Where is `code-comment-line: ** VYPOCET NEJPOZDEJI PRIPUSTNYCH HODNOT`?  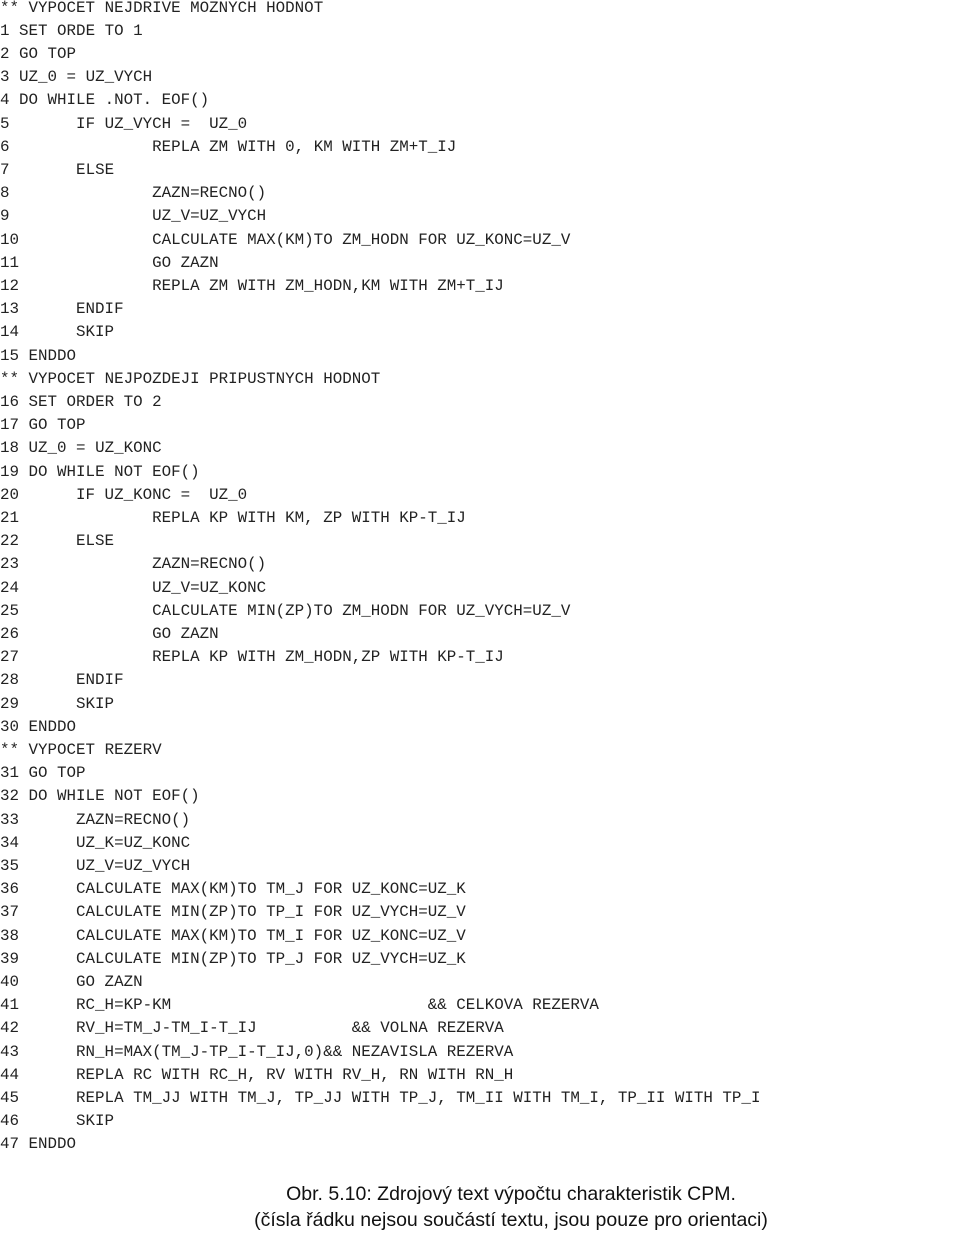
code-comment-line: ** VYPOCET NEJPOZDEJI PRIPUSTNYCH HODNOT is located at coordinates (190, 379).